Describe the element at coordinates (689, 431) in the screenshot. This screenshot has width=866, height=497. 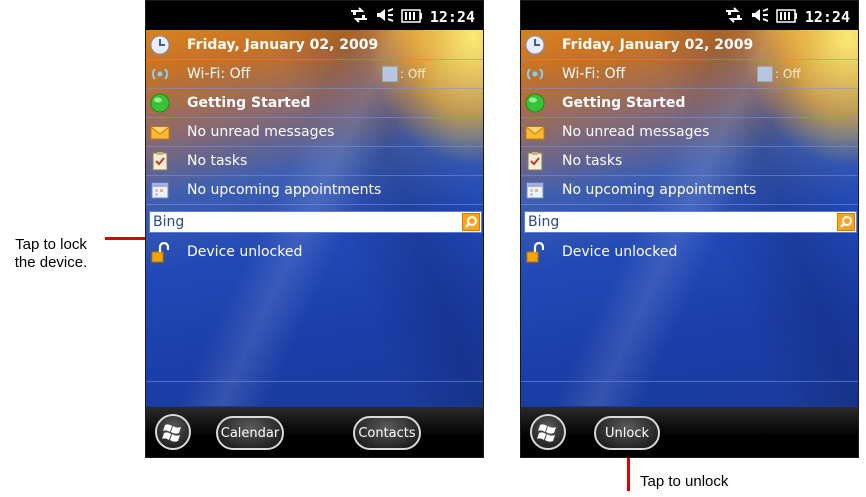
I see `softkey-bar: Unlock` at that location.